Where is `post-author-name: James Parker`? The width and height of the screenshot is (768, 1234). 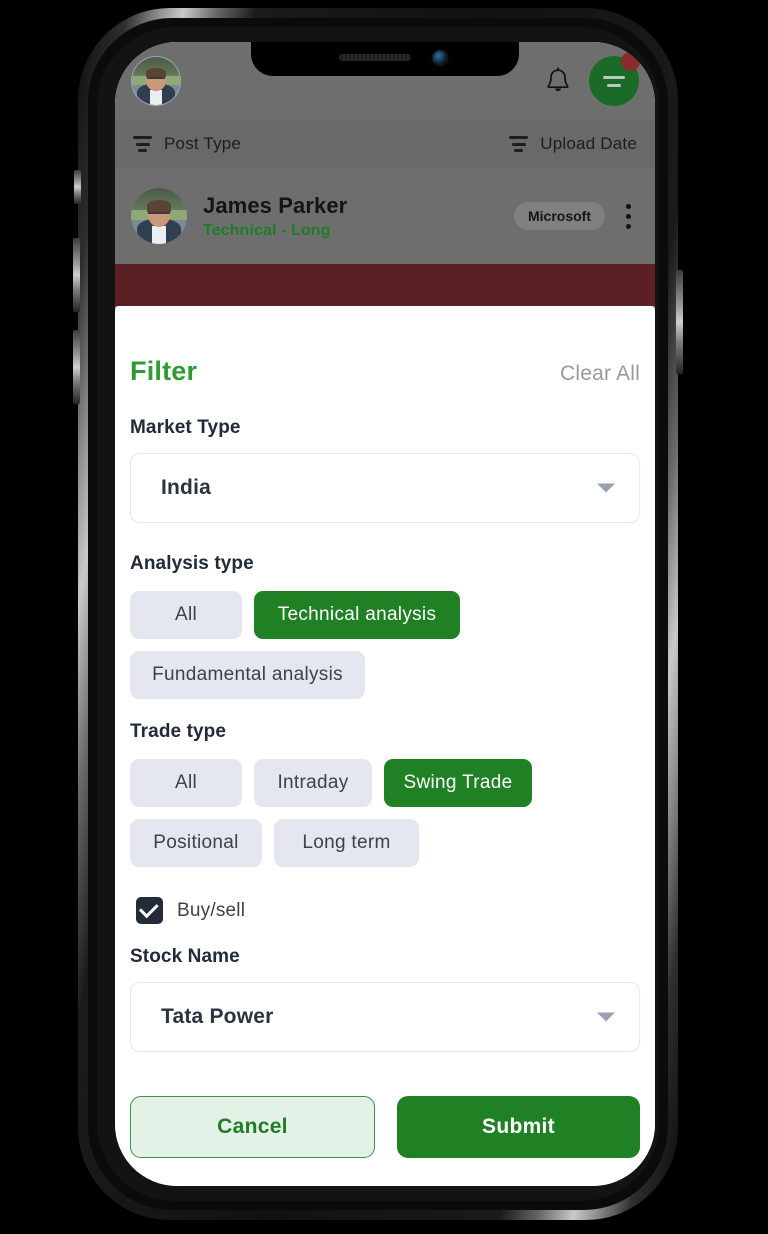
post-author-name: James Parker is located at coordinates (275, 206).